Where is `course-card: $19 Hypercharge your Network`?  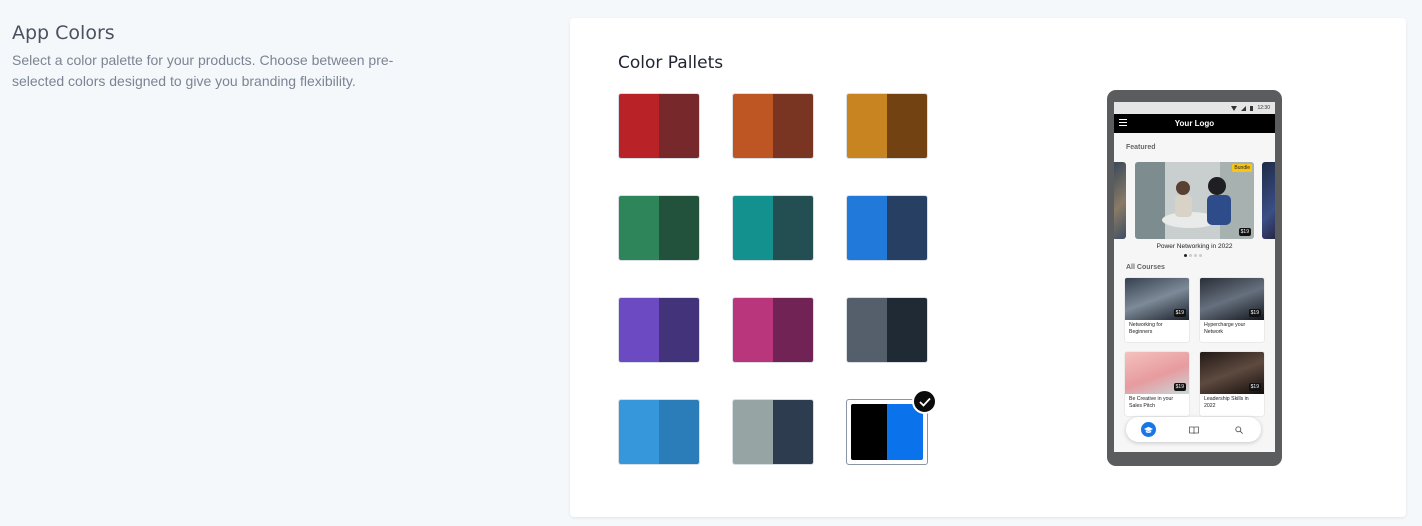
course-card: $19 Hypercharge your Network is located at coordinates (1232, 310).